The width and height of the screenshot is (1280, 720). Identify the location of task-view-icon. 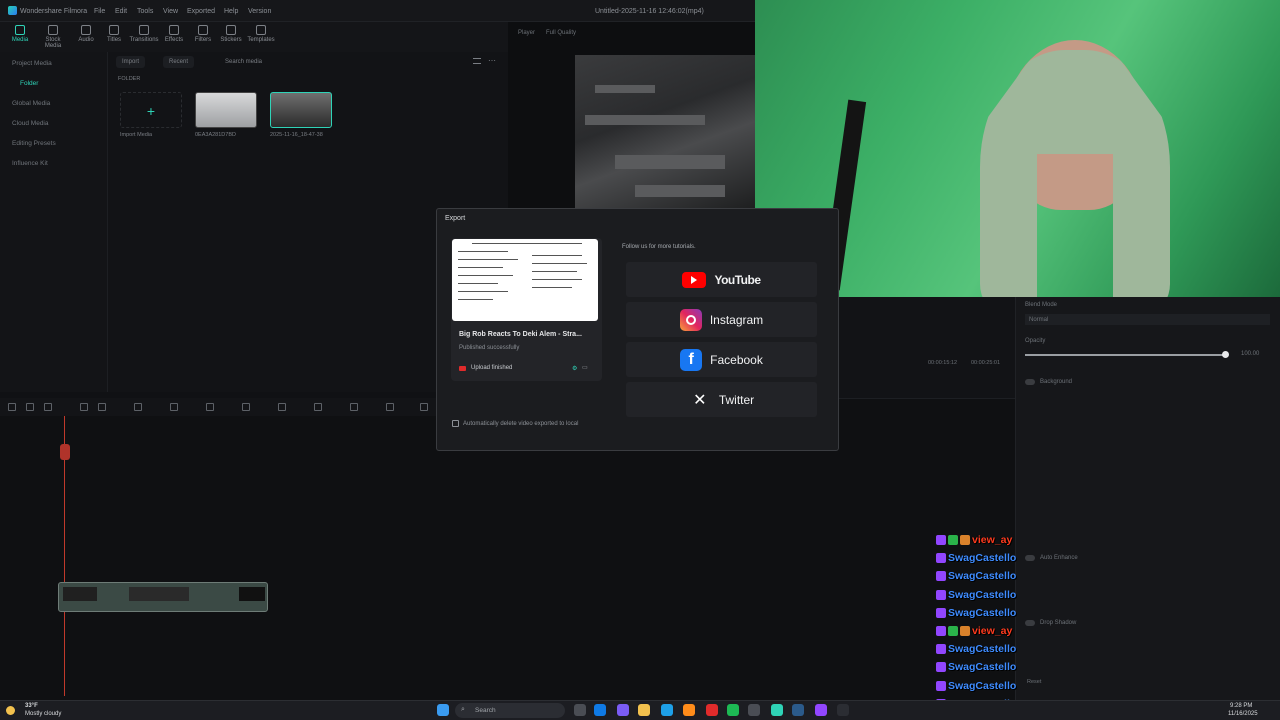
(580, 710).